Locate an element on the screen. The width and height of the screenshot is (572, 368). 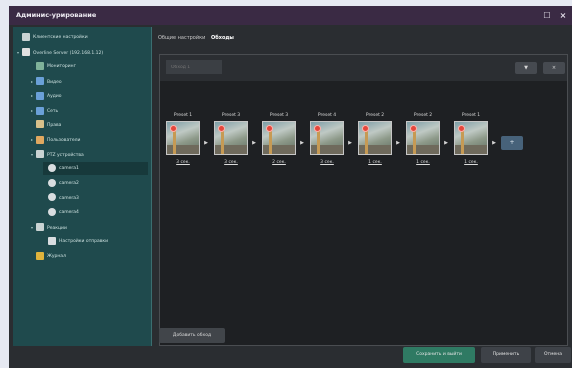
reactions-icon is located at coordinates (40, 227).